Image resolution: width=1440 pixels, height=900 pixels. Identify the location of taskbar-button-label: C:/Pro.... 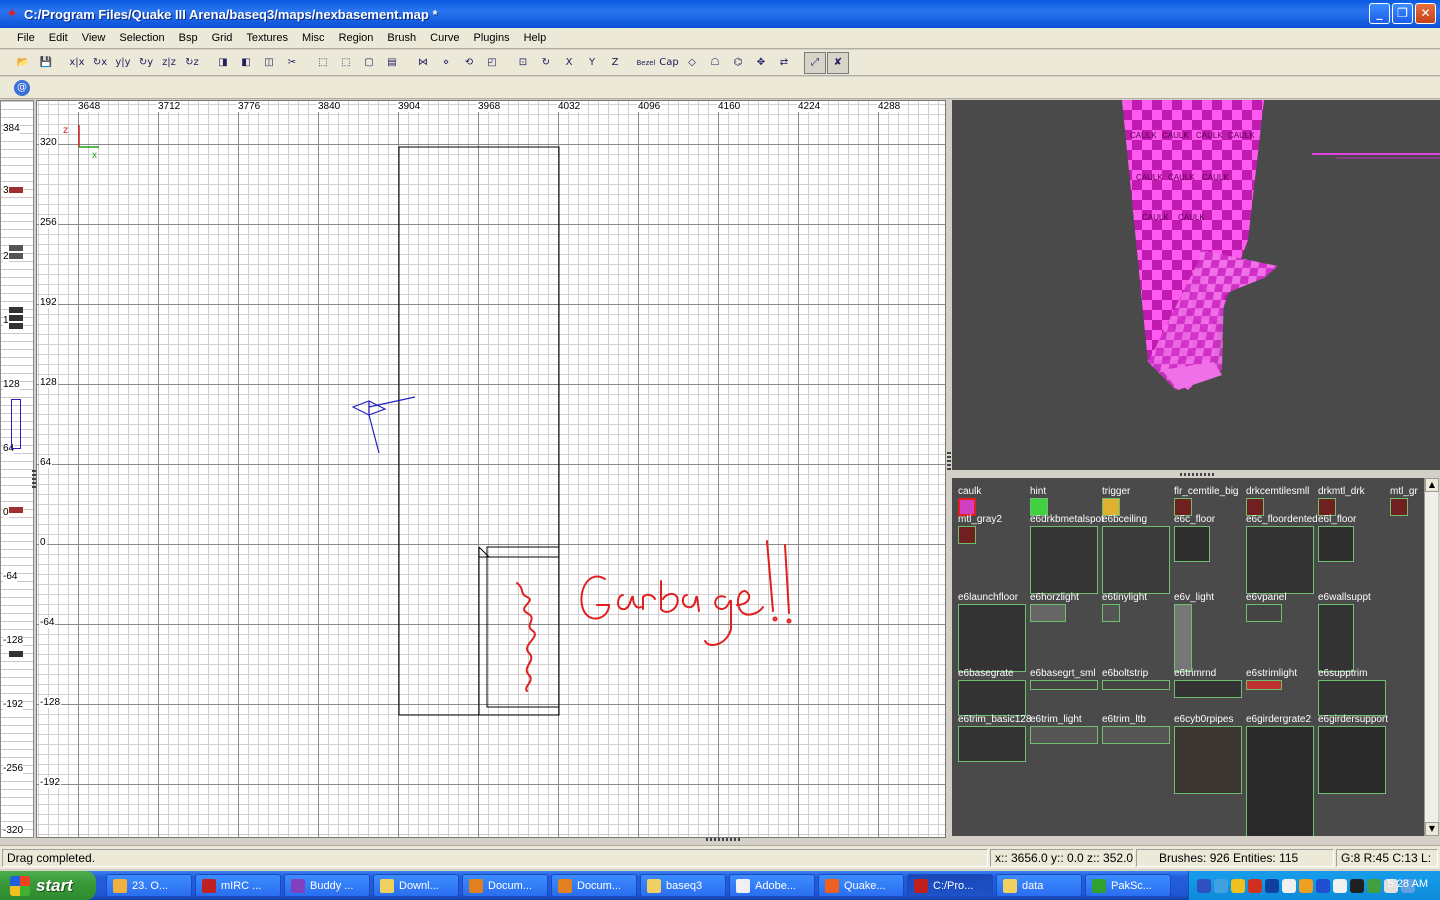
(953, 885).